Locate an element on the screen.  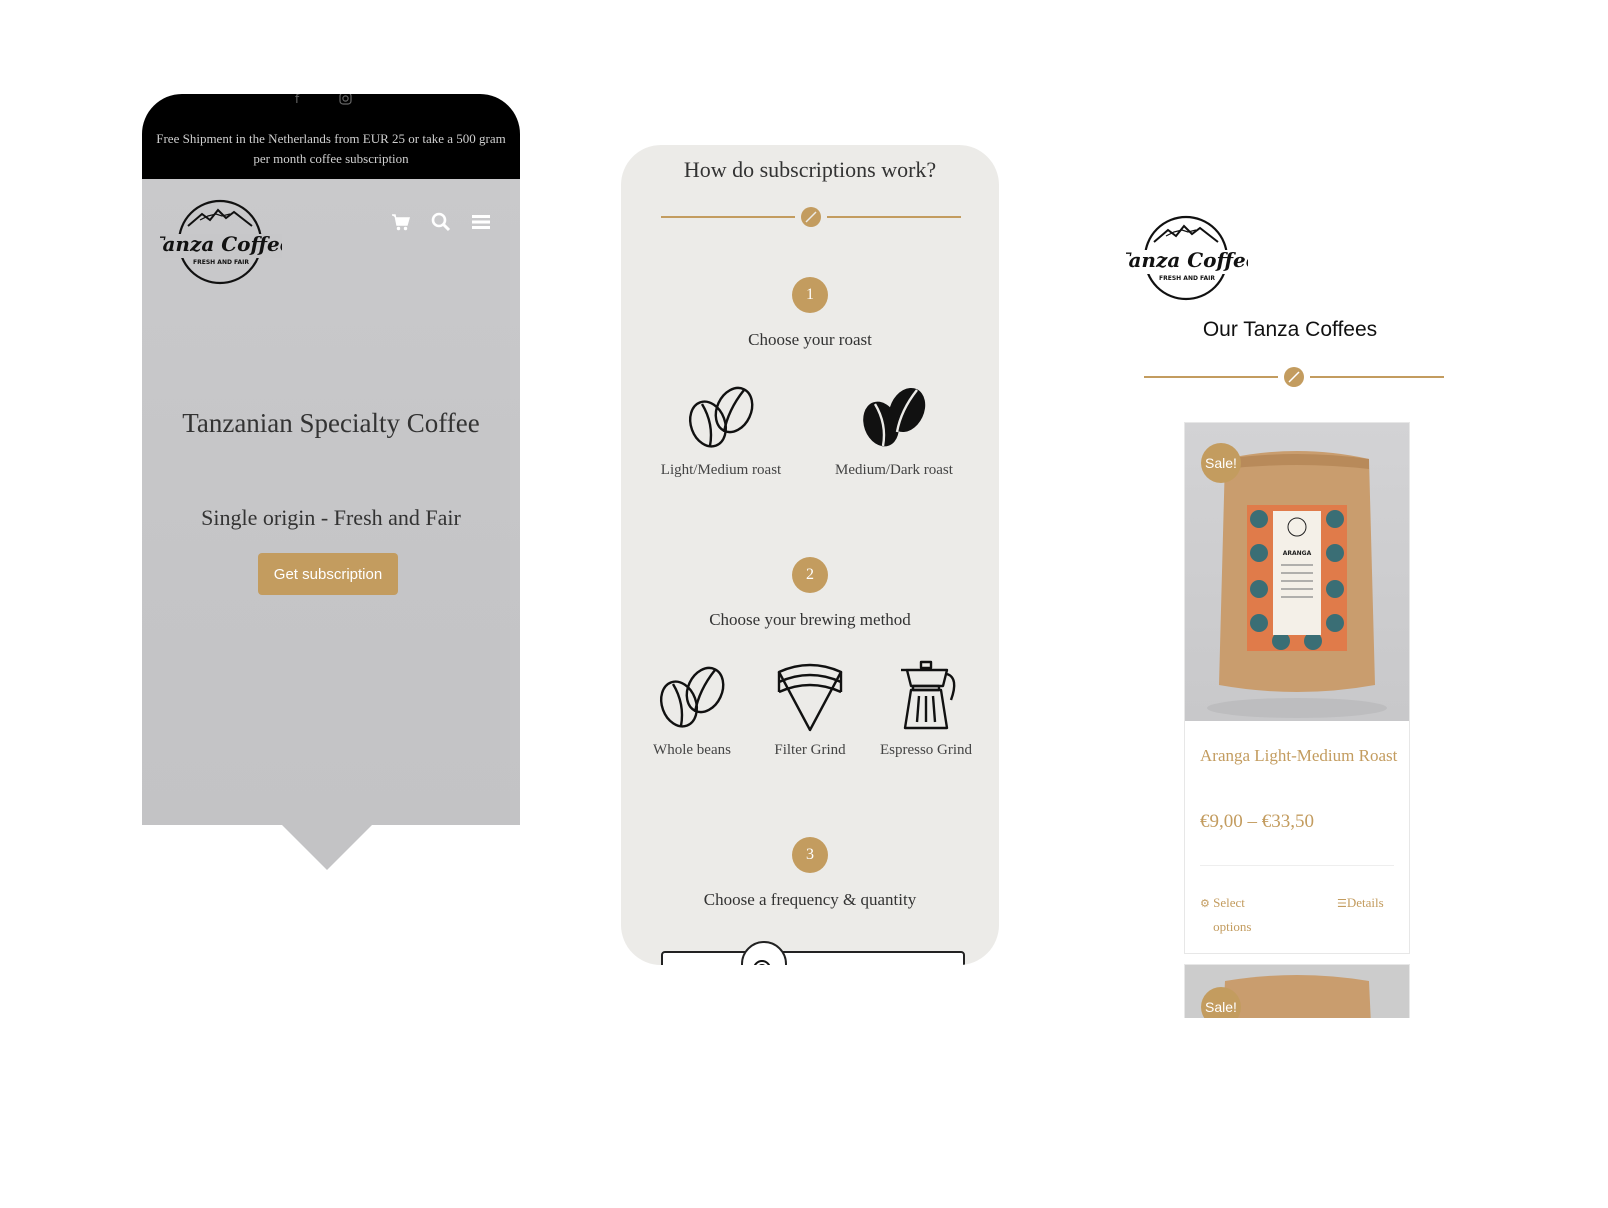
package-label: ARANGA is located at coordinates (1297, 553).